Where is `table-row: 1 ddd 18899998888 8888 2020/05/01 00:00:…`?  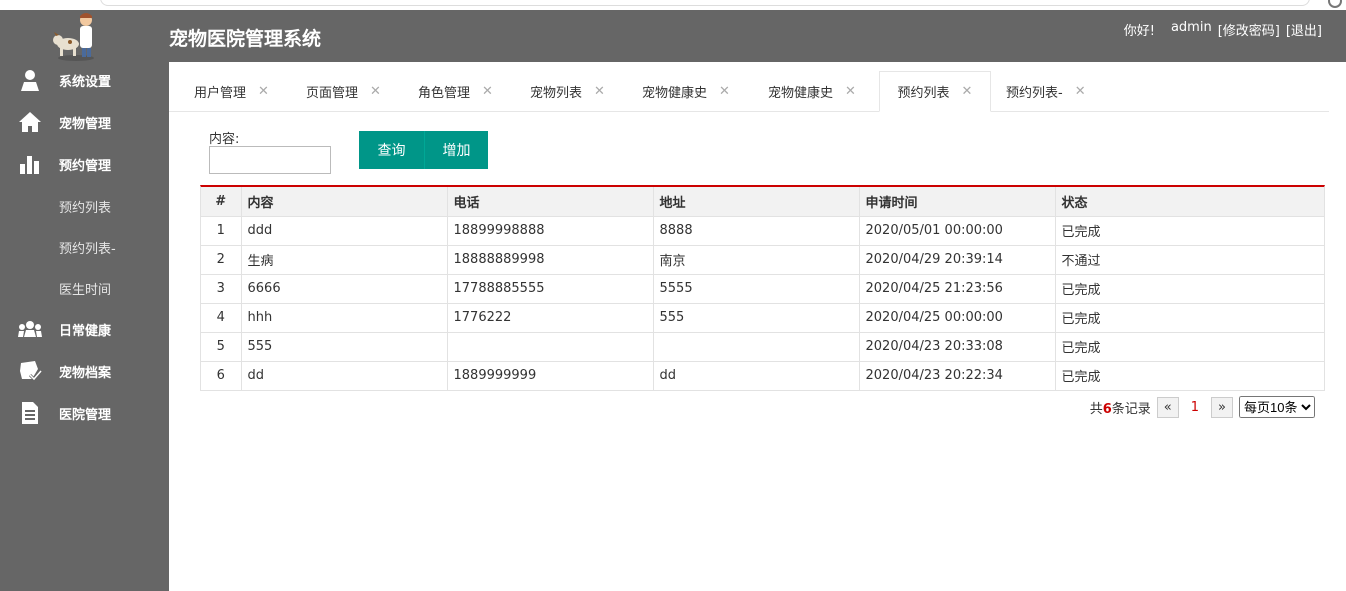
table-row: 1 ddd 18899998888 8888 2020/05/01 00:00:… is located at coordinates (762, 231).